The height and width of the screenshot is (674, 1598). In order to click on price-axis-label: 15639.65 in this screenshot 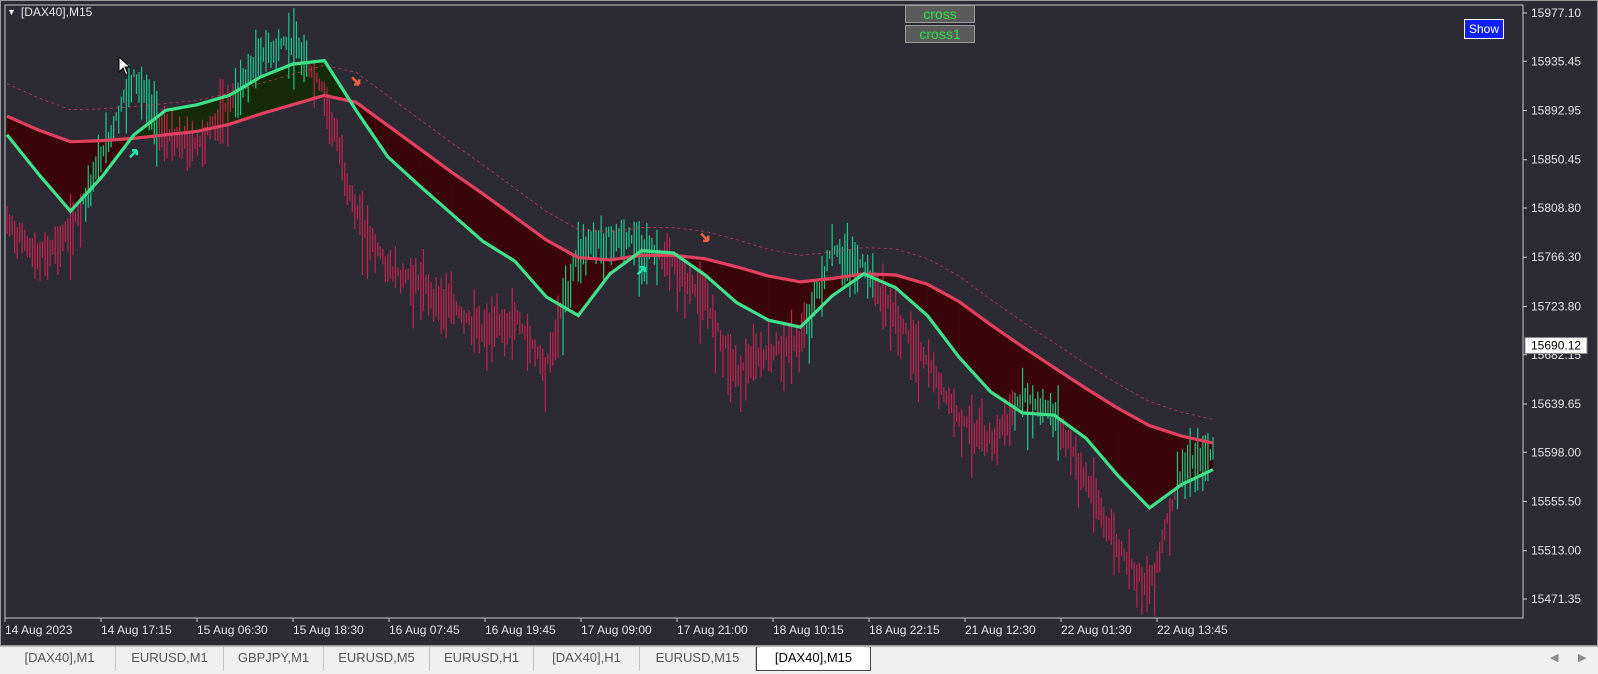, I will do `click(1556, 404)`.